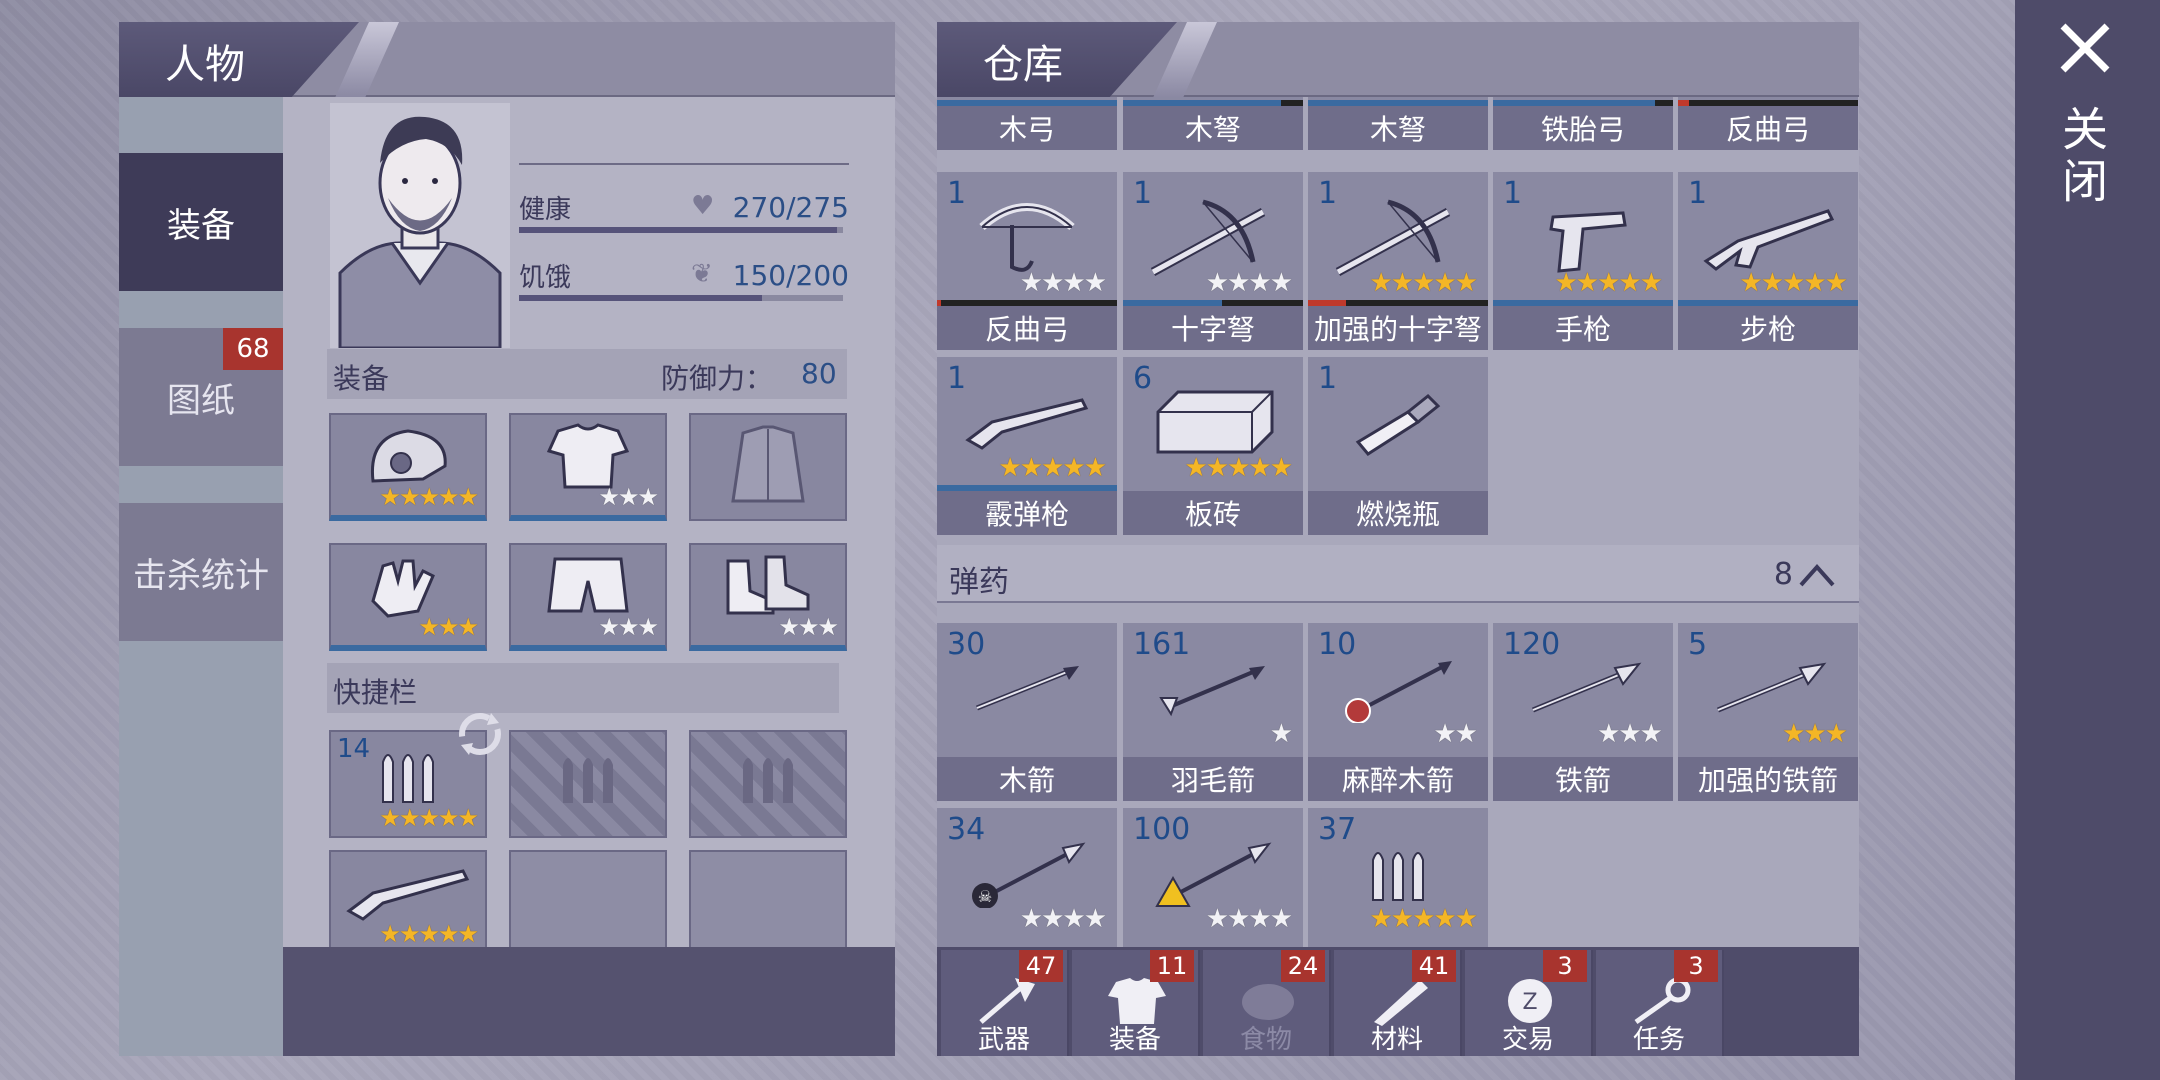  I want to click on helmet-icon, so click(408, 456).